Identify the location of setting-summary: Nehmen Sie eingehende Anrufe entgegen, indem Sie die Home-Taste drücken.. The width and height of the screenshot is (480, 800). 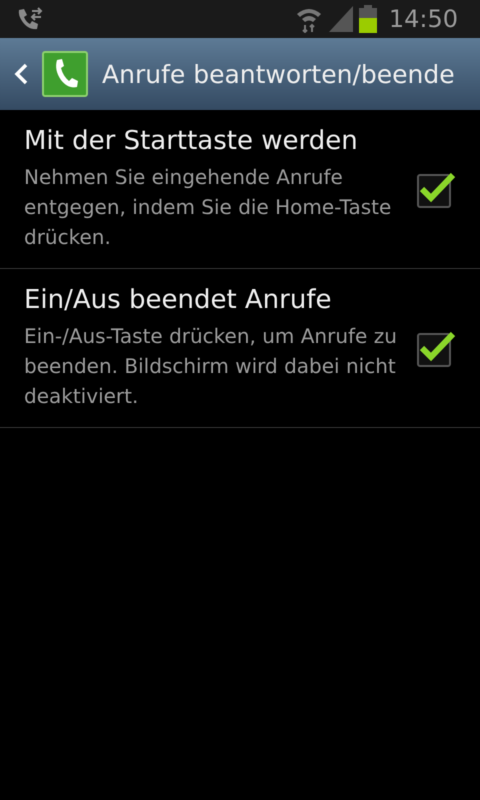
(208, 207).